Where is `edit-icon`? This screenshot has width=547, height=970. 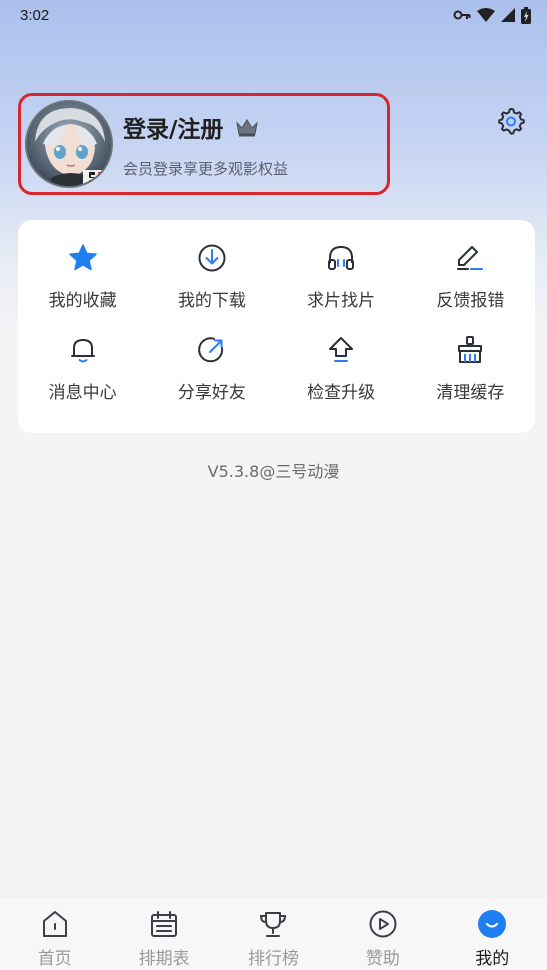
edit-icon is located at coordinates (470, 258).